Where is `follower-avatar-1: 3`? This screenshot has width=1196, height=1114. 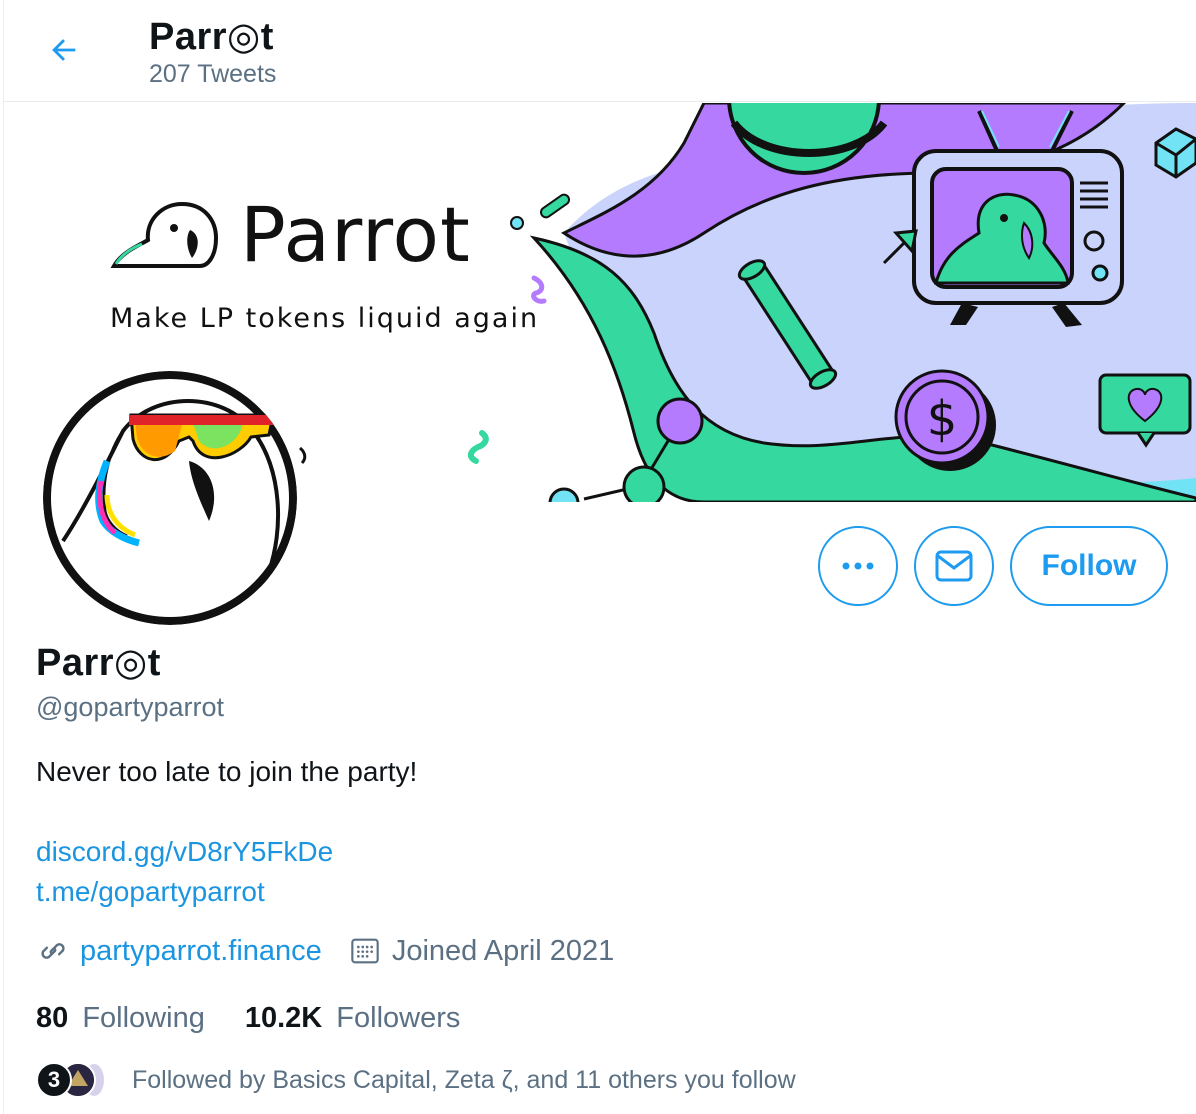 follower-avatar-1: 3 is located at coordinates (54, 1080).